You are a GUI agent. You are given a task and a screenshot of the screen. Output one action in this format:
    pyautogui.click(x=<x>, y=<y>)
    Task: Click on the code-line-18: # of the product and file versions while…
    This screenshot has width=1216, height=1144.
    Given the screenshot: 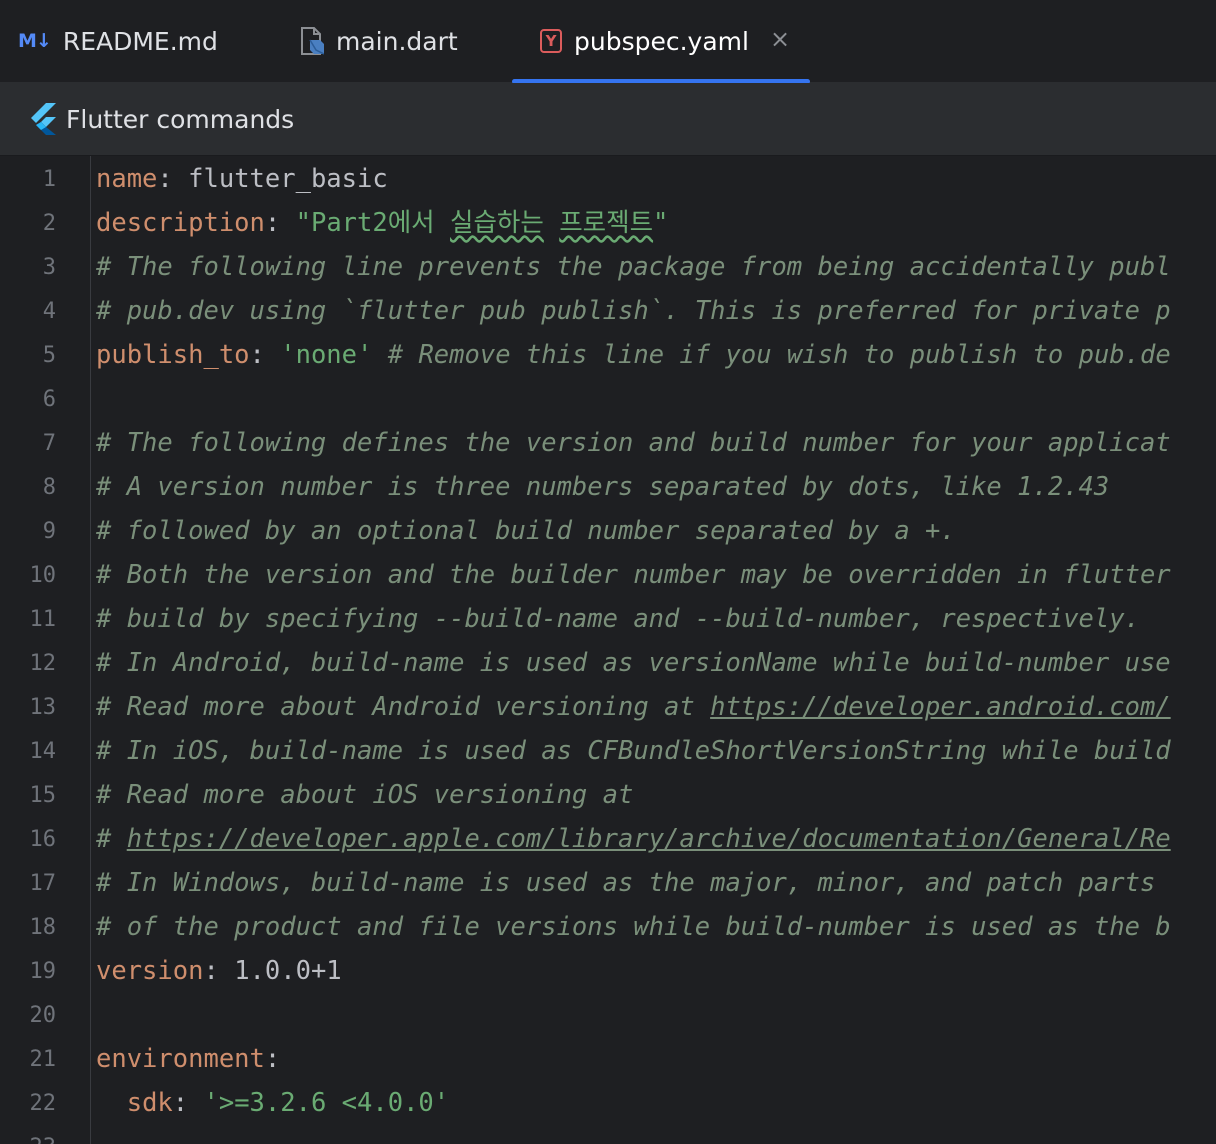 What is the action you would take?
    pyautogui.click(x=633, y=927)
    